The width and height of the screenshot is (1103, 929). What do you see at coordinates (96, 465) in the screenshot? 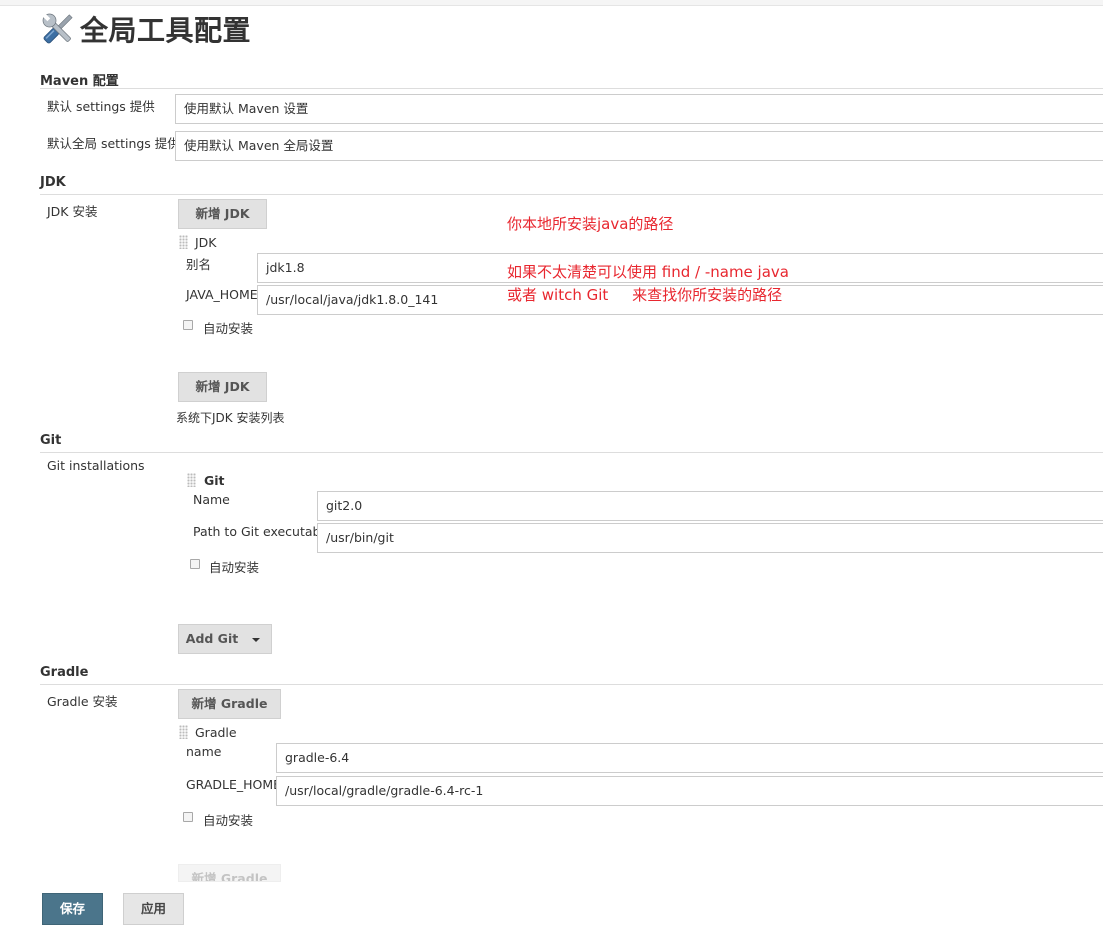
I see `git-installations-label: Git installations` at bounding box center [96, 465].